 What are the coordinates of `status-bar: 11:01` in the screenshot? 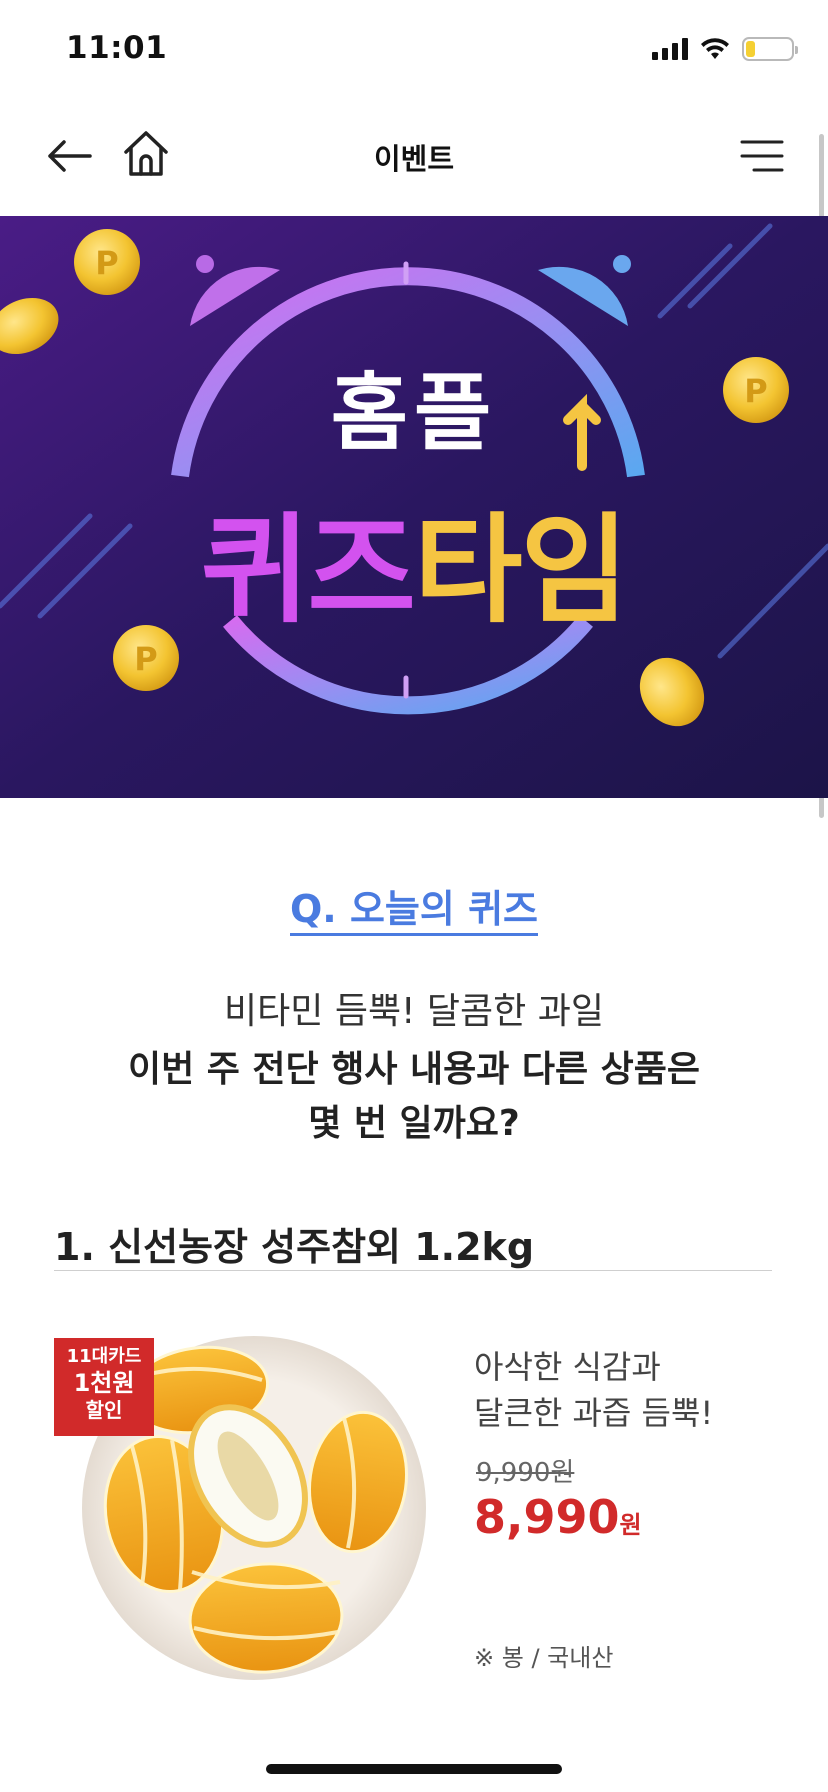 It's located at (414, 48).